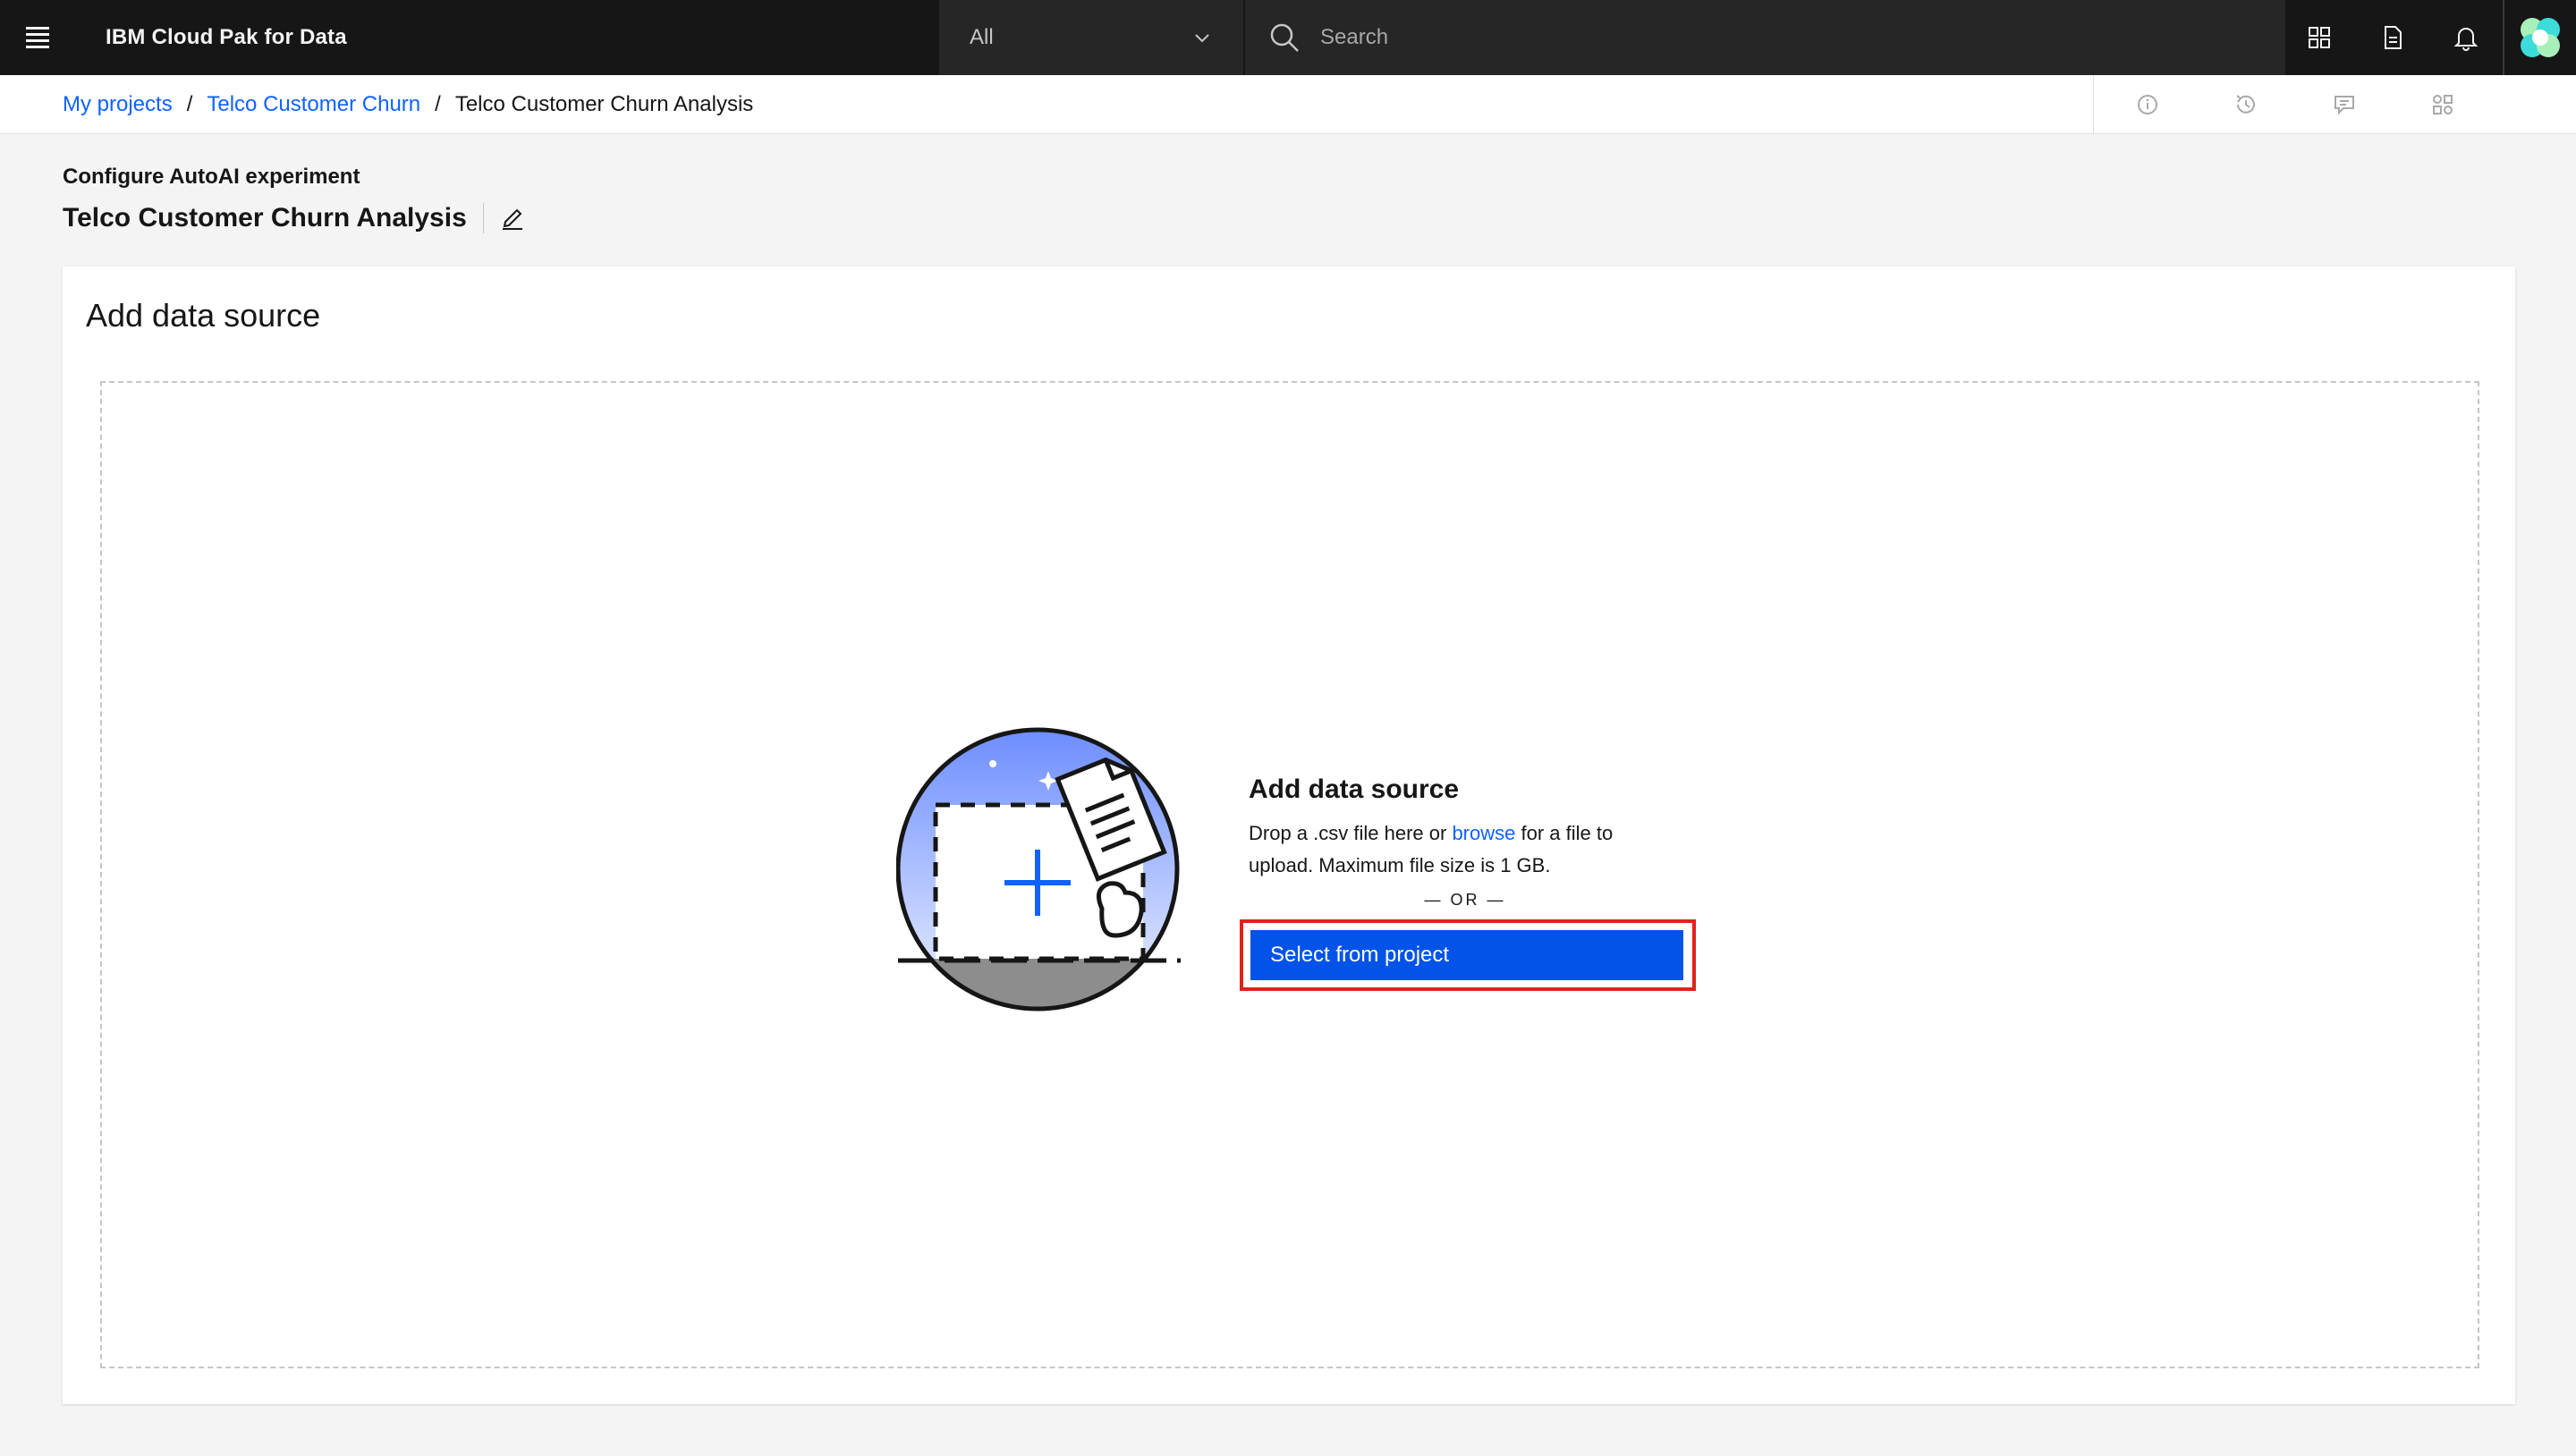 The height and width of the screenshot is (1456, 2576). I want to click on page-title-row: Telco Customer Churn Analysis, so click(296, 218).